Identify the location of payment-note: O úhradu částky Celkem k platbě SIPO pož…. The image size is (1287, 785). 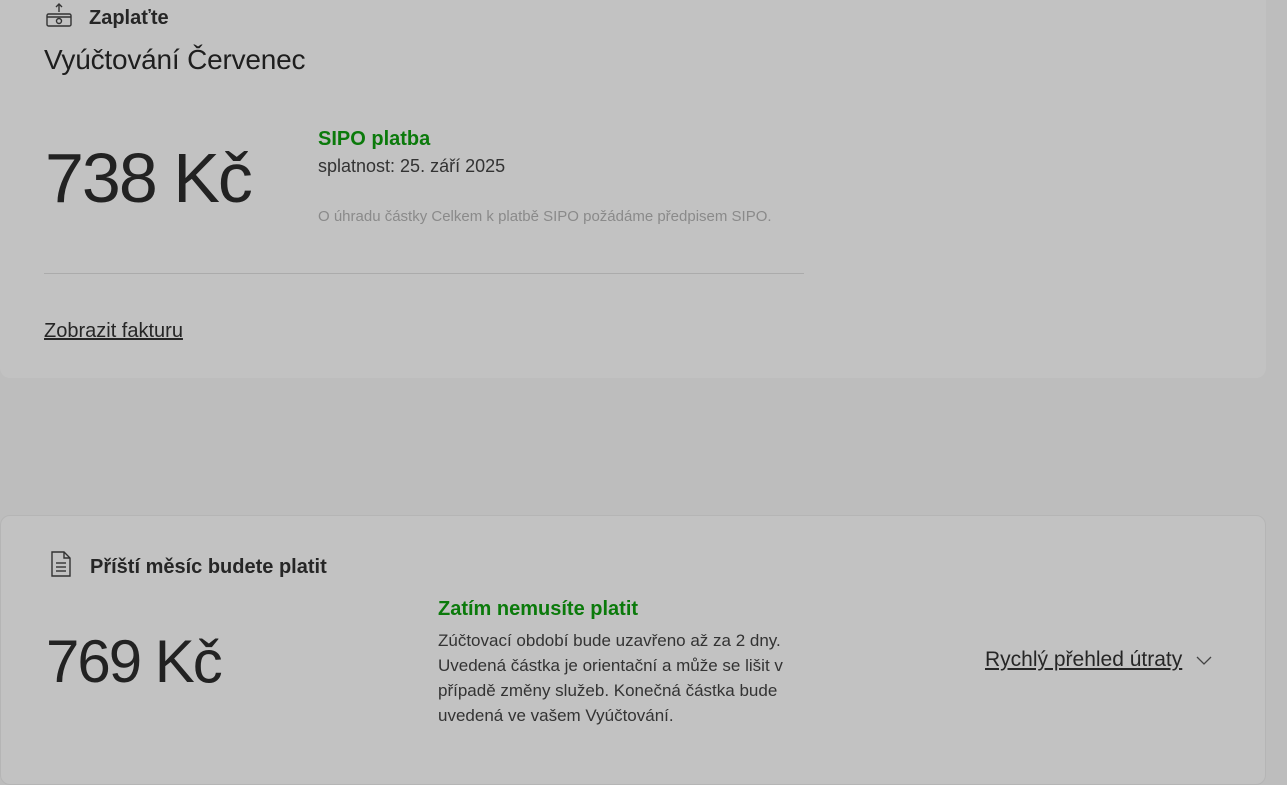
(545, 216).